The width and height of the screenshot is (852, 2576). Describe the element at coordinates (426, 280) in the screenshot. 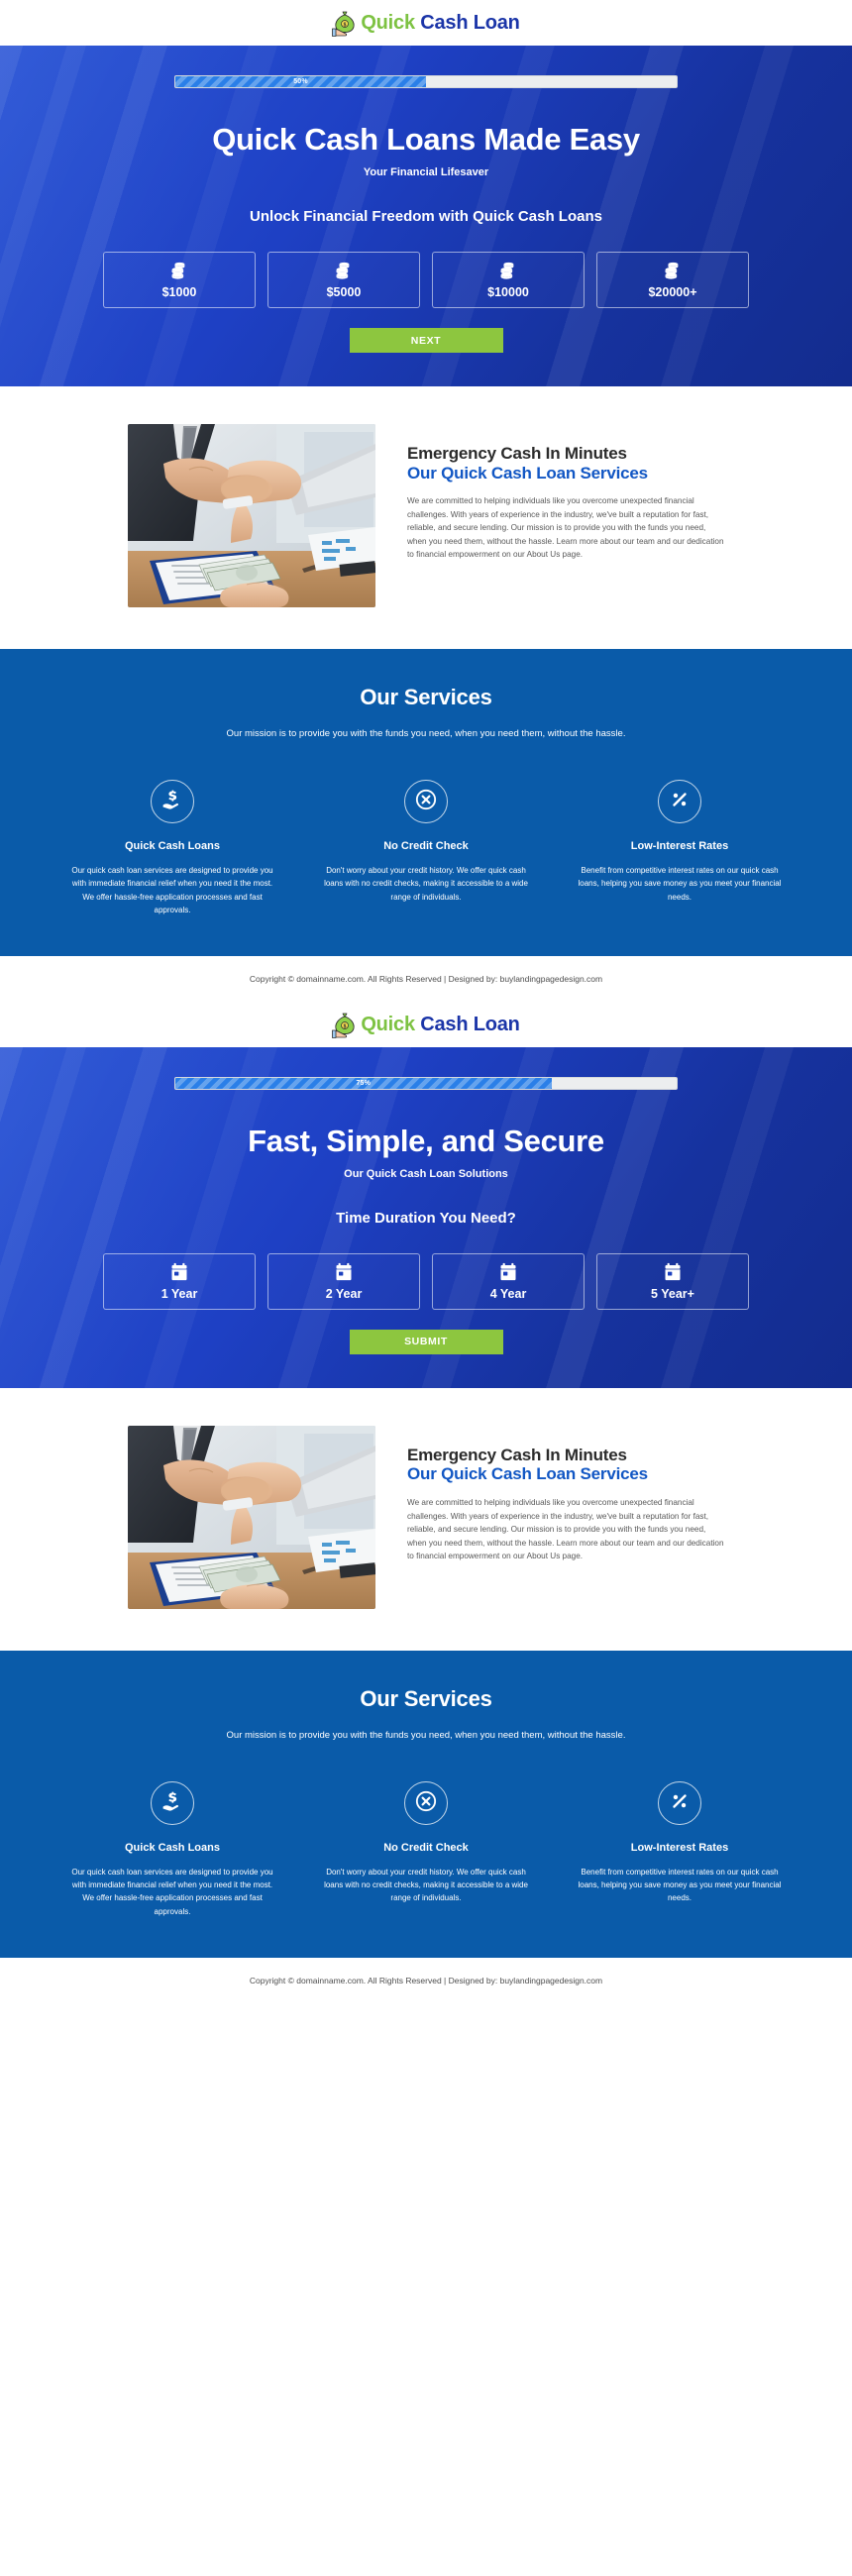

I see `option-group: $1000 $5000 $10000 $20000+` at that location.